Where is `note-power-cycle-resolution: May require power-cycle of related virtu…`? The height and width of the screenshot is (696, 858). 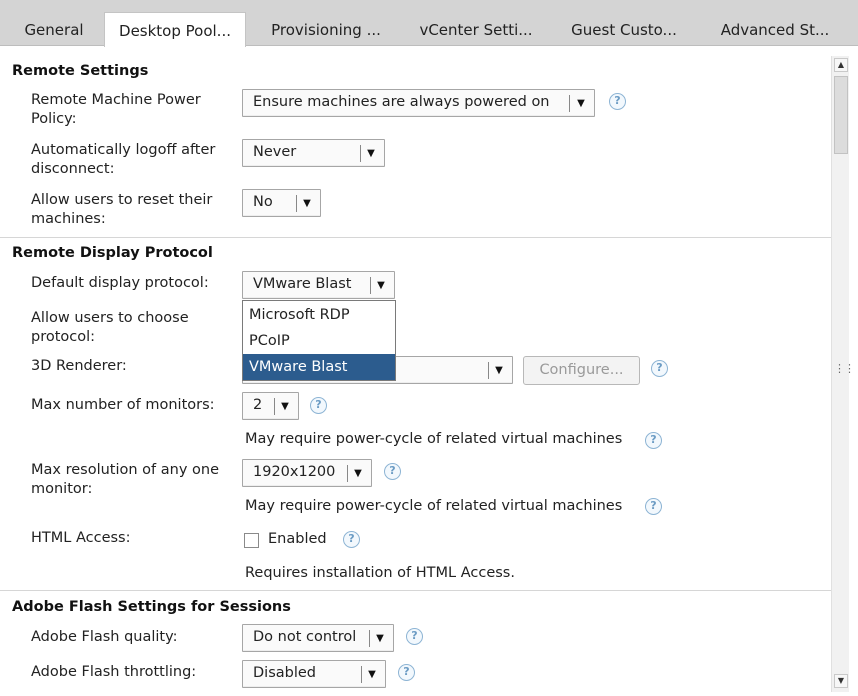
note-power-cycle-resolution: May require power-cycle of related virtu… is located at coordinates (434, 506).